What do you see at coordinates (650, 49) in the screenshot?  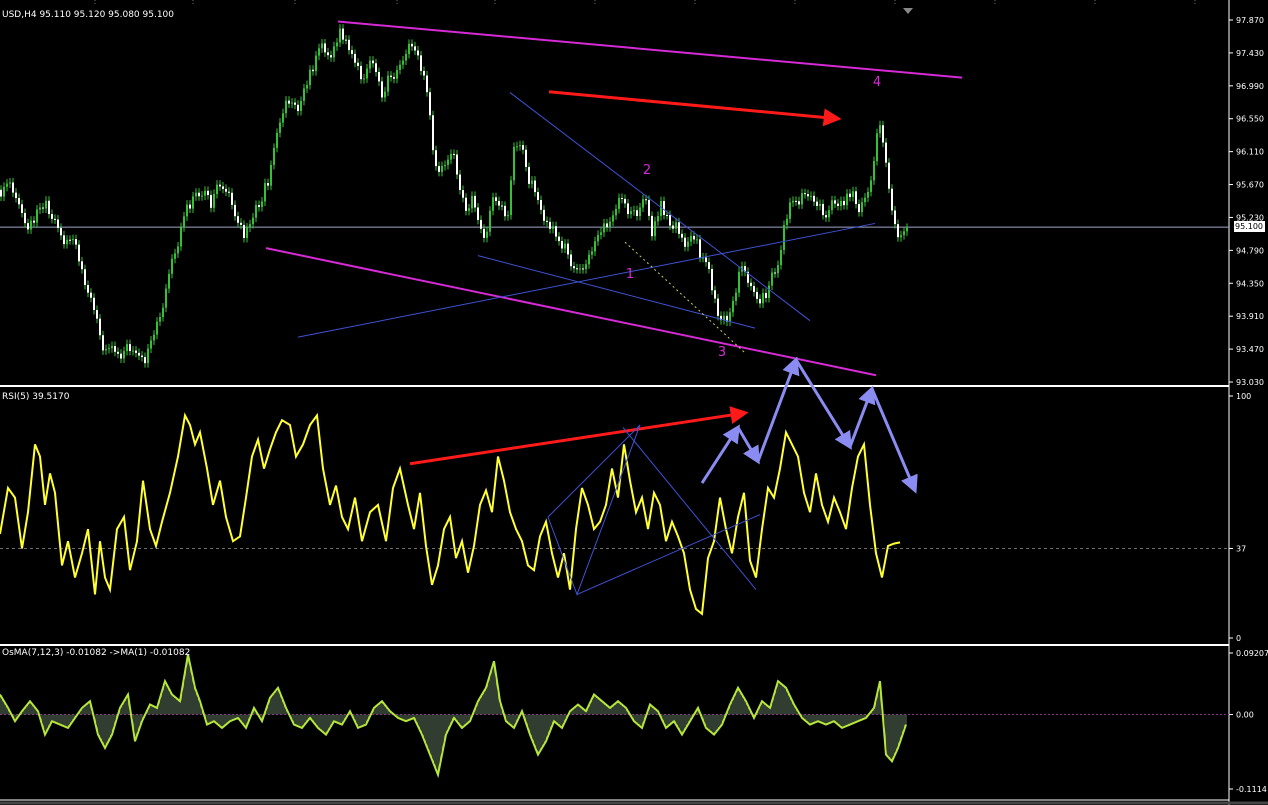 I see `channel-upper-line` at bounding box center [650, 49].